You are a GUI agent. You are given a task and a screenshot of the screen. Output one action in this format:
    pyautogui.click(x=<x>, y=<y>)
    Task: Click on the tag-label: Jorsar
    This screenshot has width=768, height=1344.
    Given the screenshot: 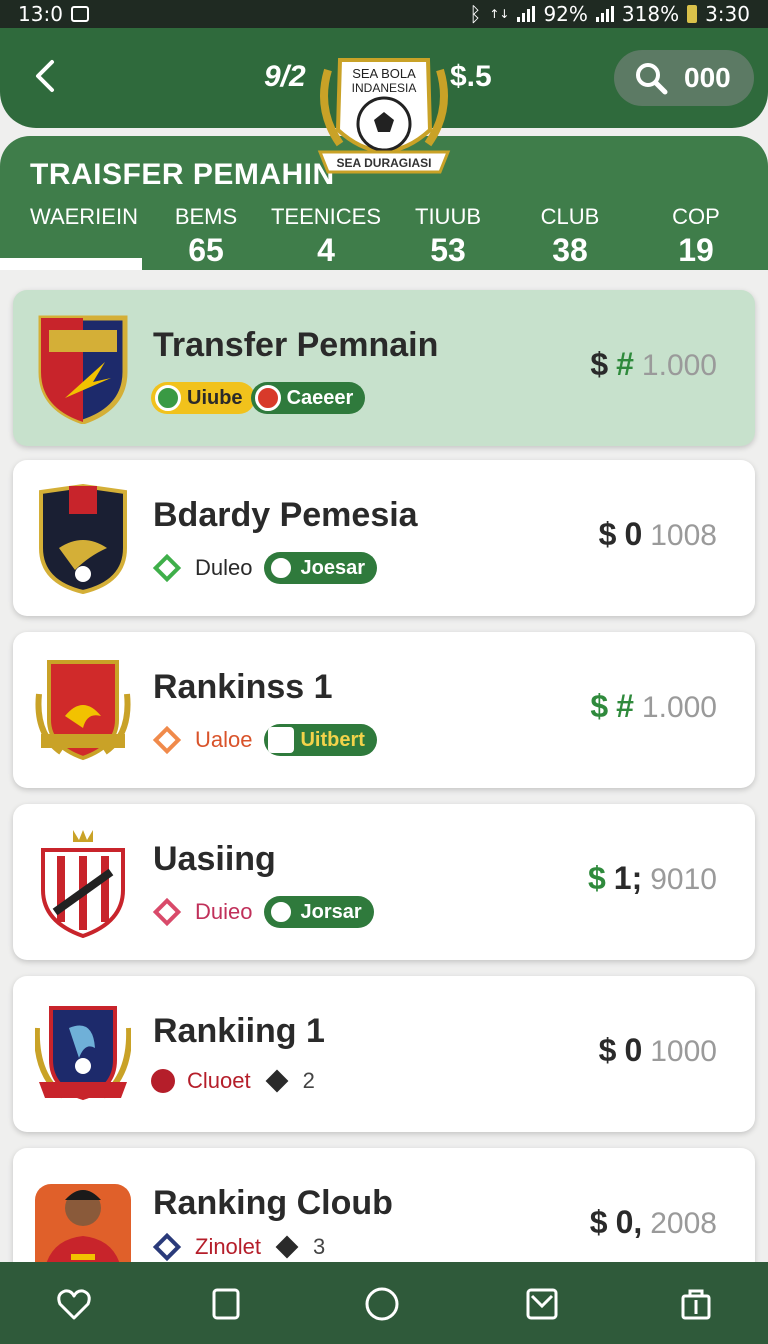 What is the action you would take?
    pyautogui.click(x=331, y=911)
    